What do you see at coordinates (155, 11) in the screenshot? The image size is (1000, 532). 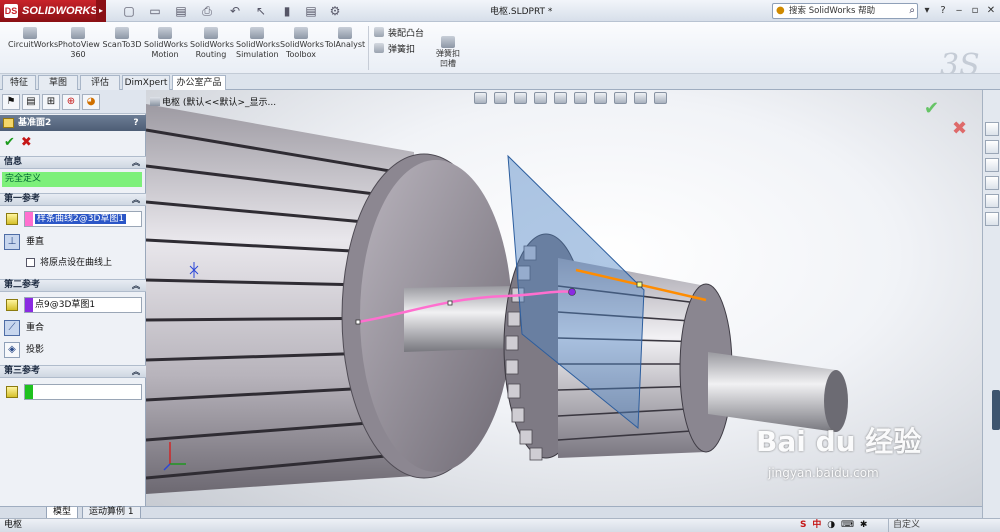 I see `open-document-icon: ▭` at bounding box center [155, 11].